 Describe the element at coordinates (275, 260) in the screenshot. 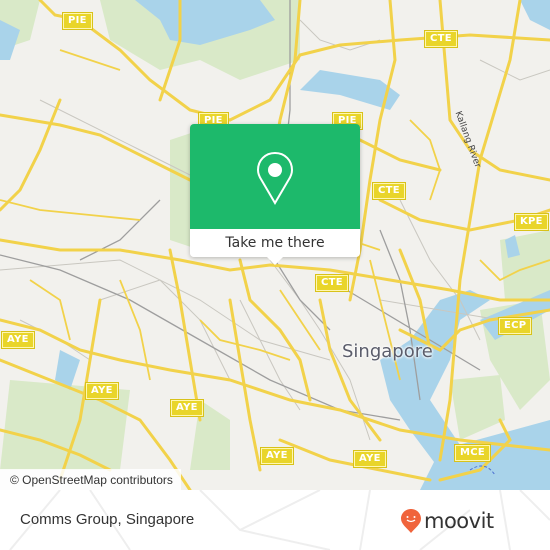

I see `popup-pointer` at that location.